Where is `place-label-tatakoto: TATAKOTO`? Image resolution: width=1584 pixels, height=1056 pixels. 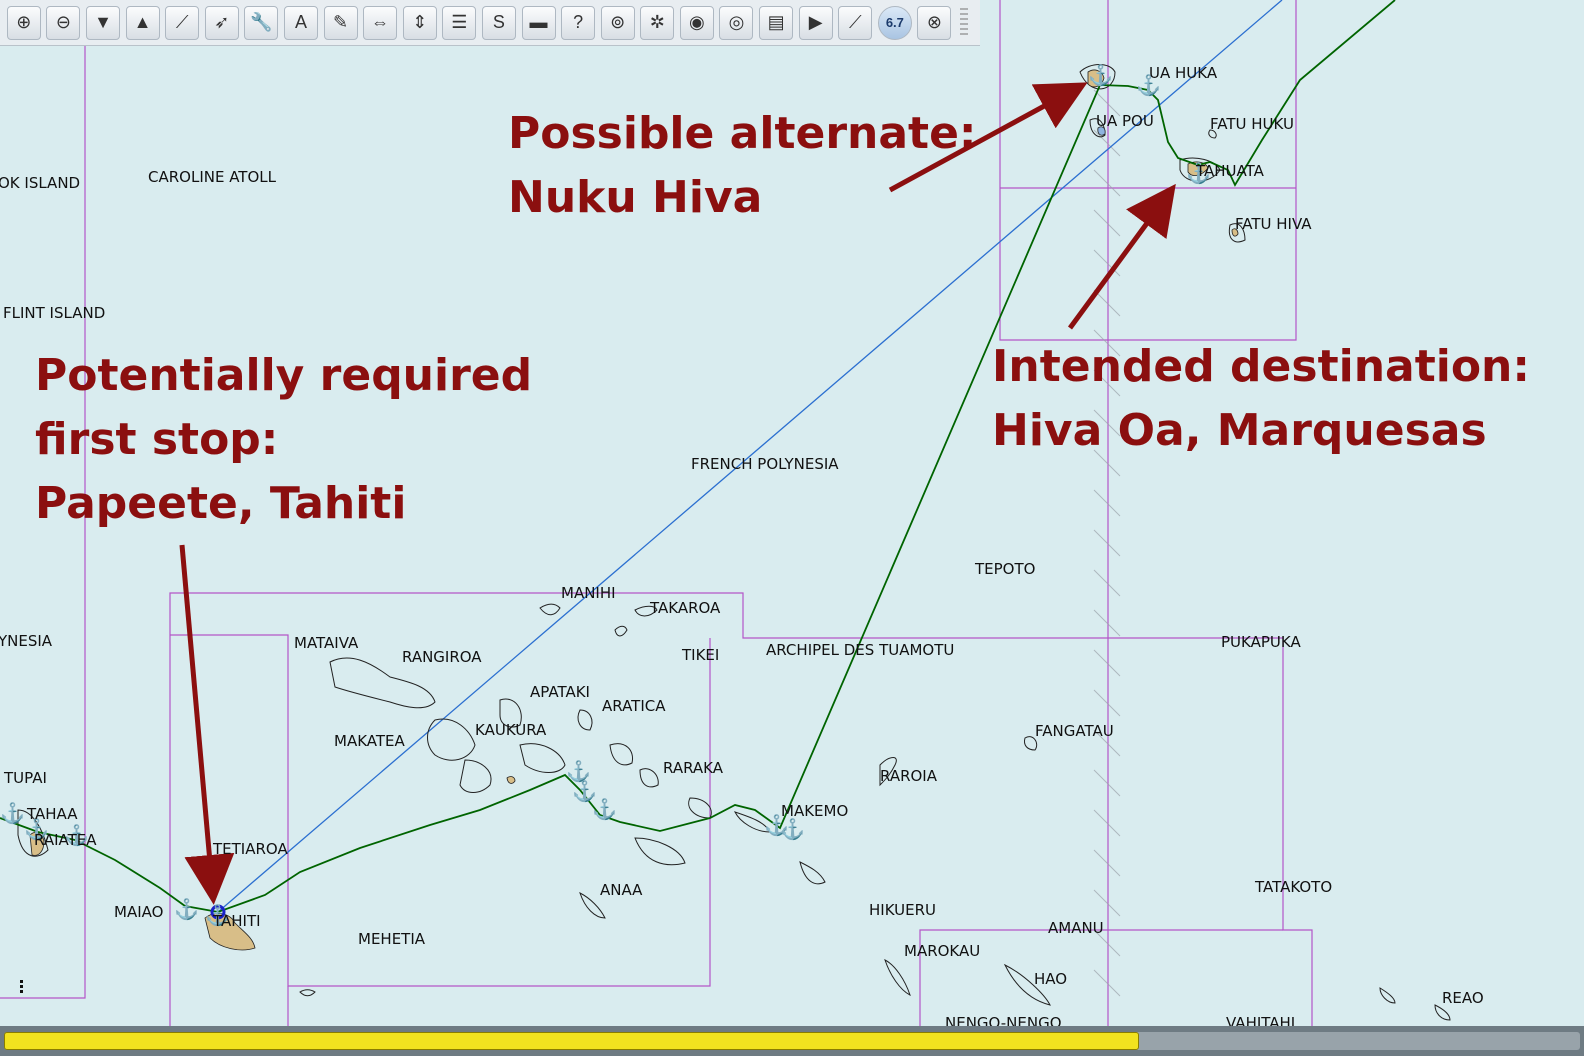
place-label-tatakoto: TATAKOTO is located at coordinates (1294, 887).